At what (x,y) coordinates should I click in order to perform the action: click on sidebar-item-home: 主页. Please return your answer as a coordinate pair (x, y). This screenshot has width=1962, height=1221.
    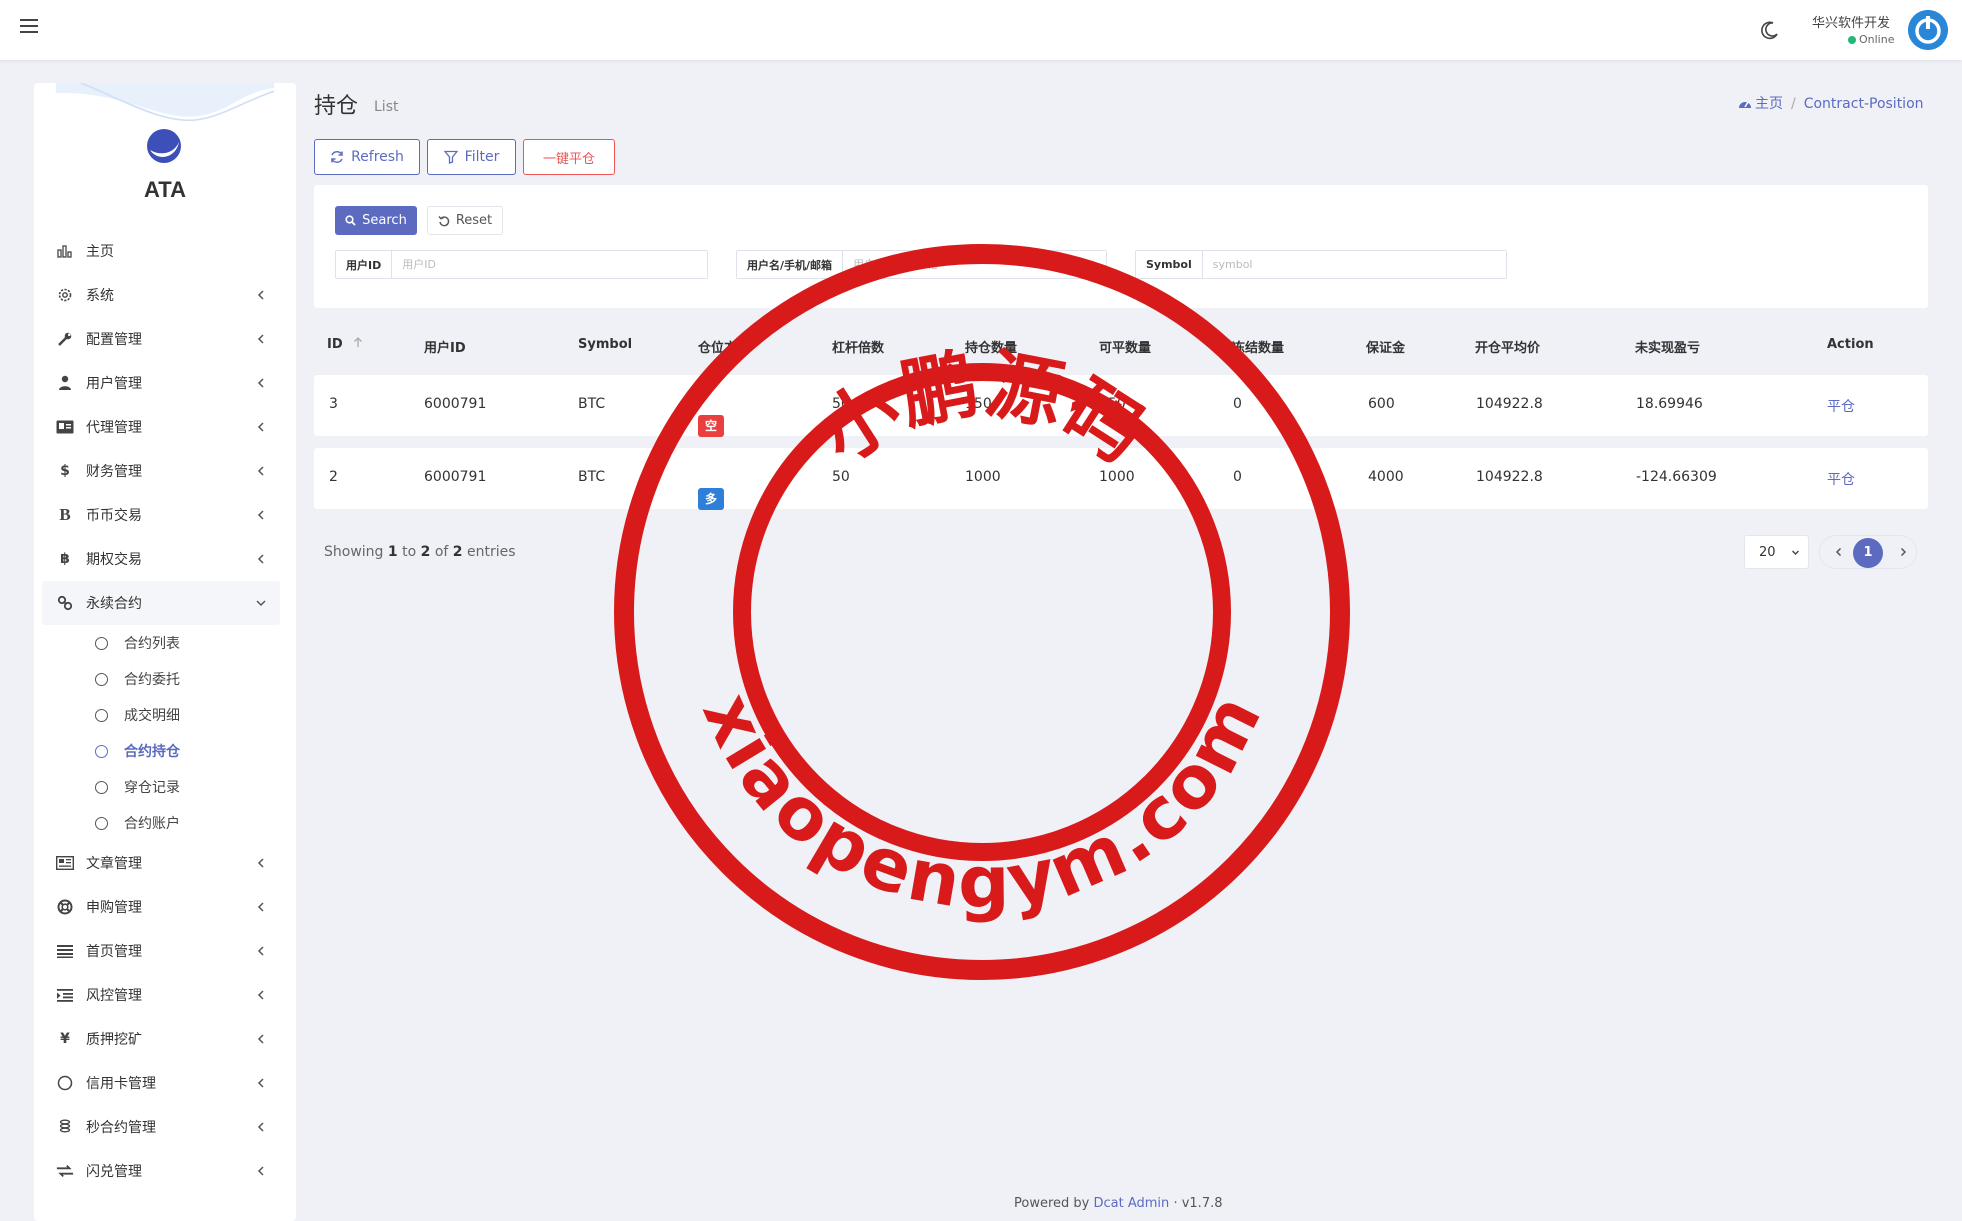
    Looking at the image, I should click on (161, 251).